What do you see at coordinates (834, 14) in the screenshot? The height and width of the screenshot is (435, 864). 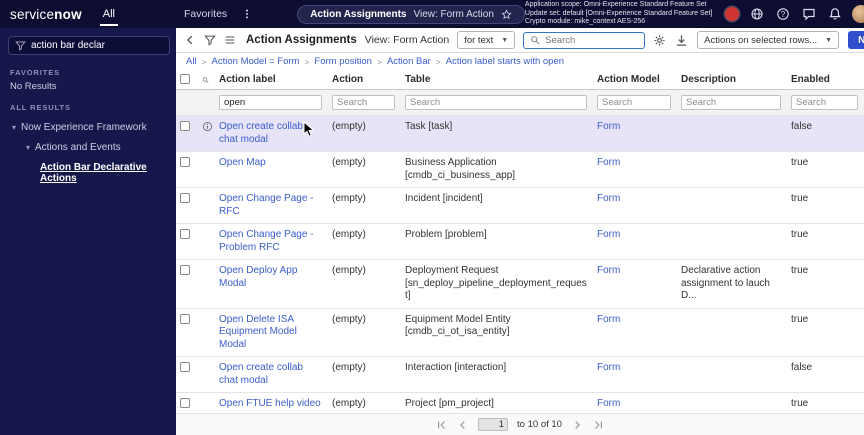 I see `notifications-bell-icon` at bounding box center [834, 14].